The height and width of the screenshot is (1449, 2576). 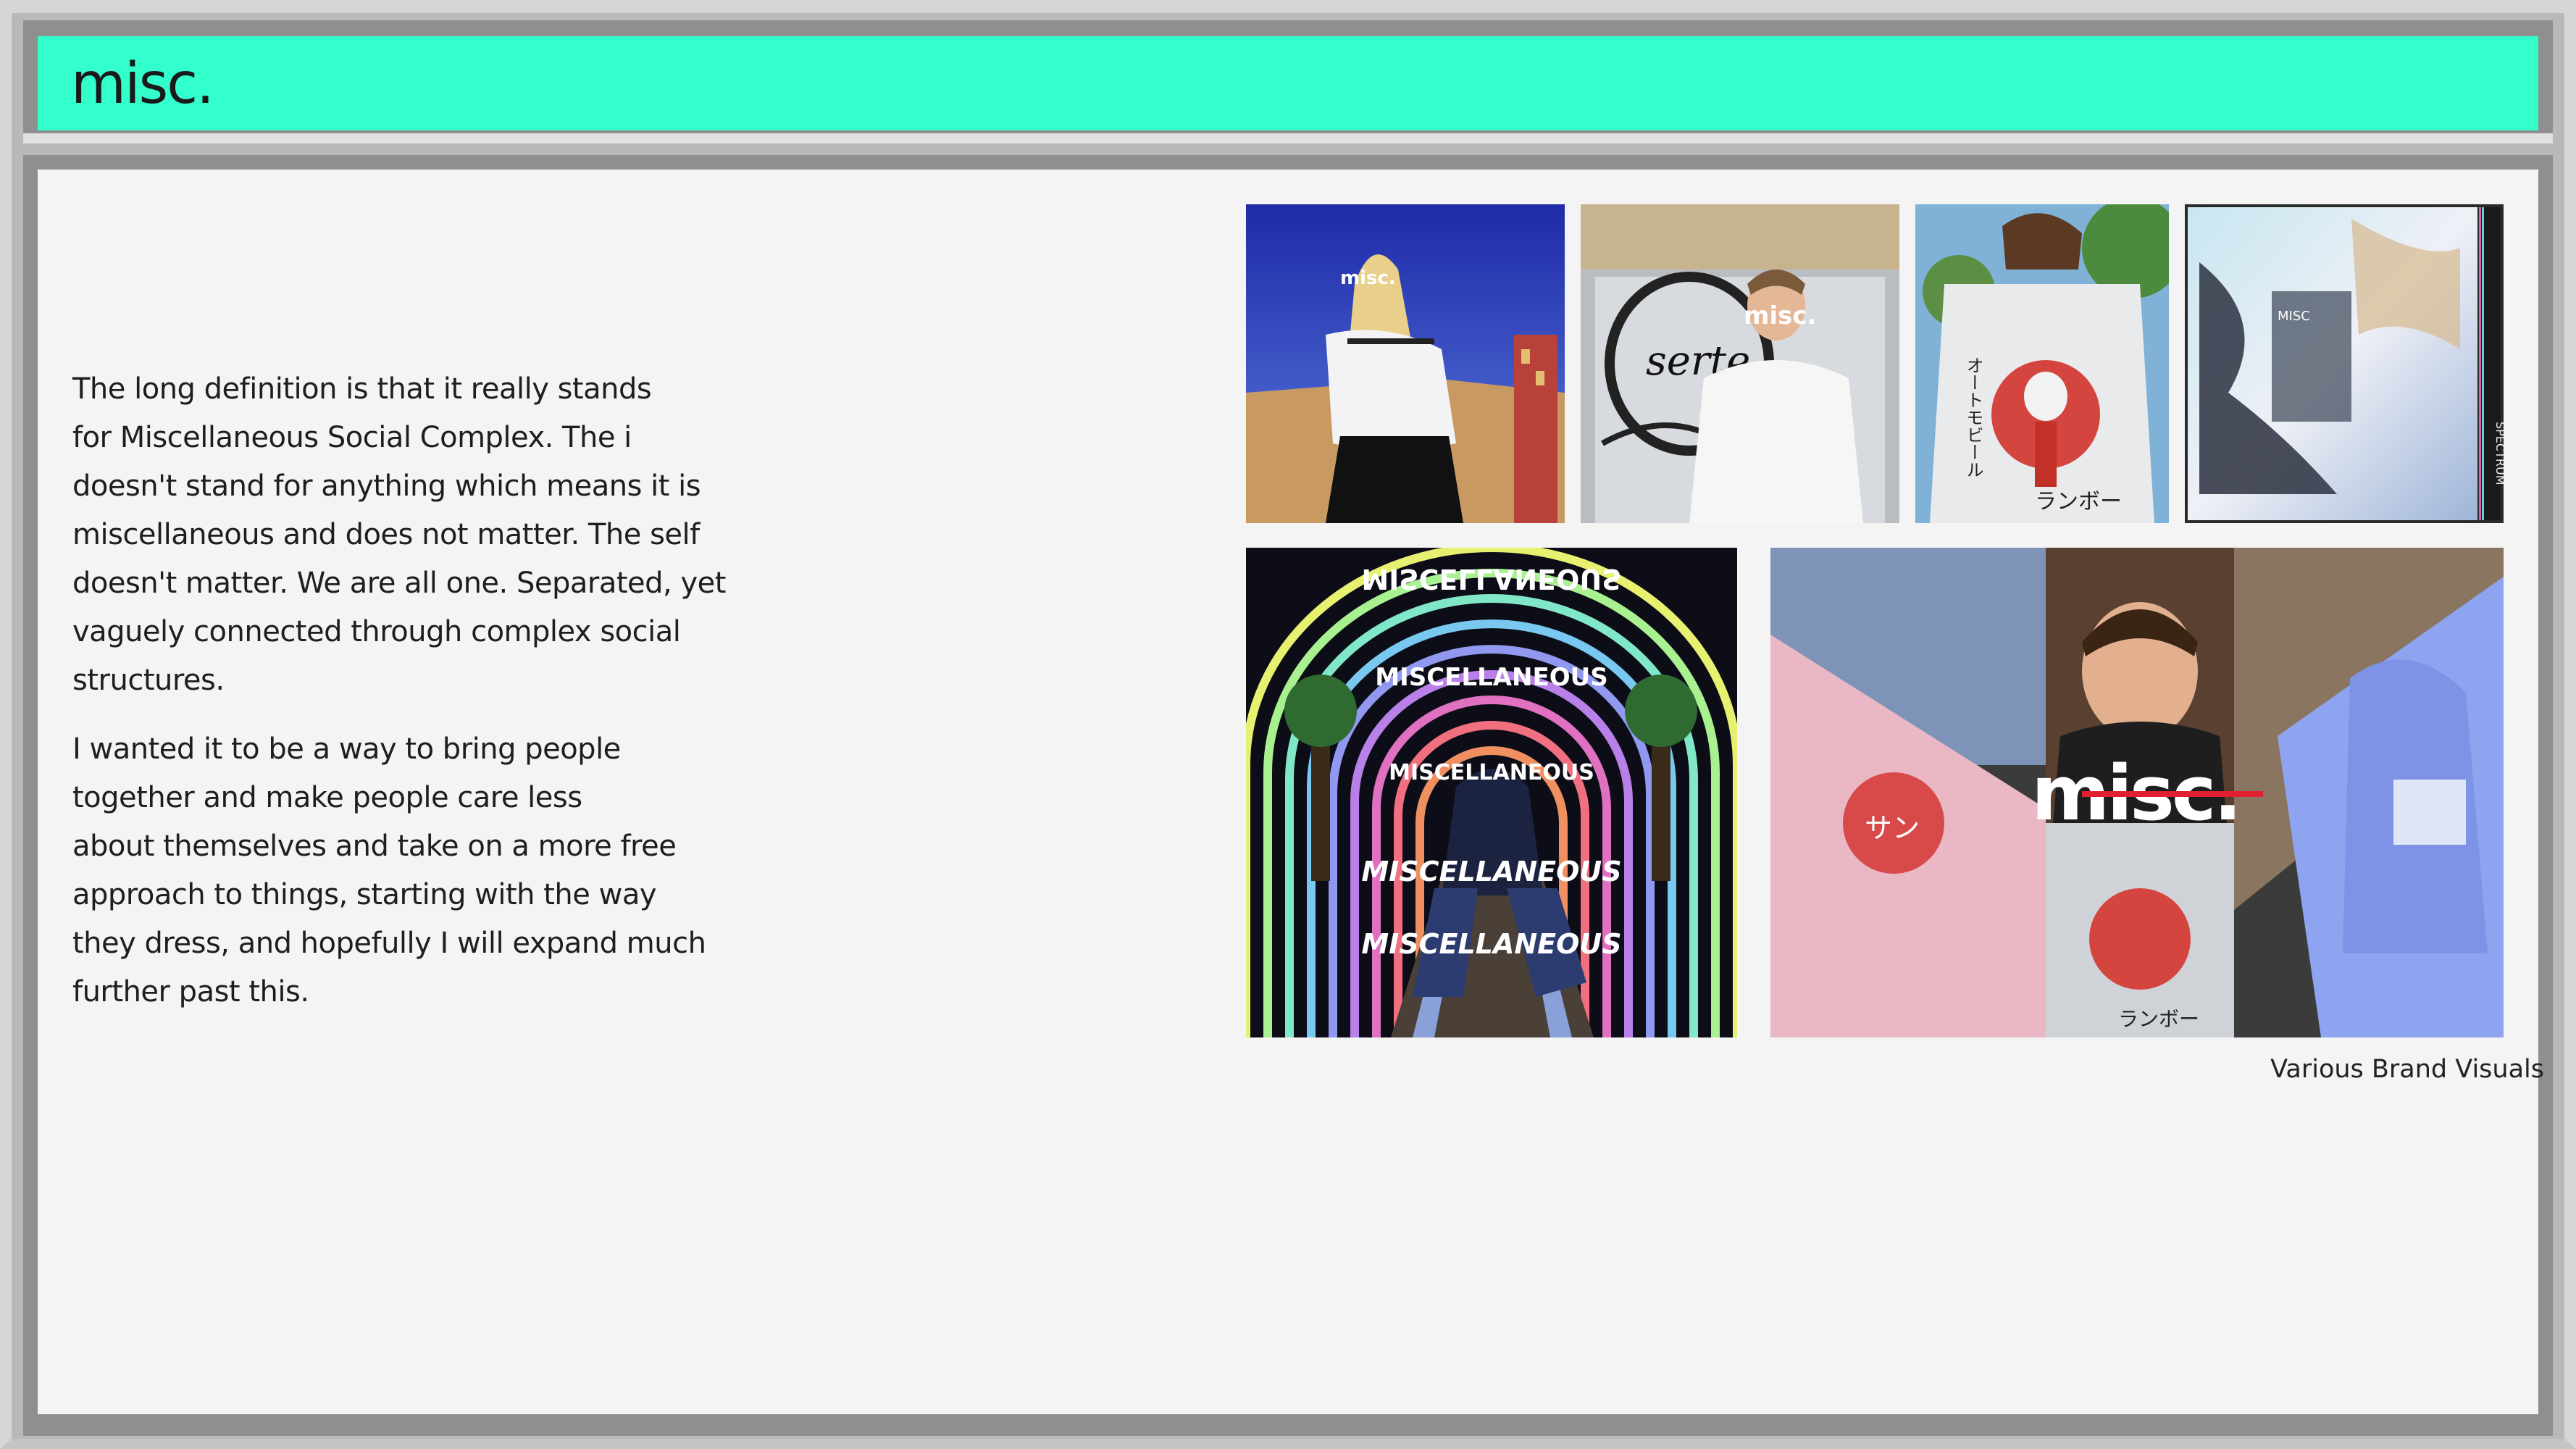 What do you see at coordinates (2344, 364) in the screenshot?
I see `spectrum-cover: MISC SPECTRUM` at bounding box center [2344, 364].